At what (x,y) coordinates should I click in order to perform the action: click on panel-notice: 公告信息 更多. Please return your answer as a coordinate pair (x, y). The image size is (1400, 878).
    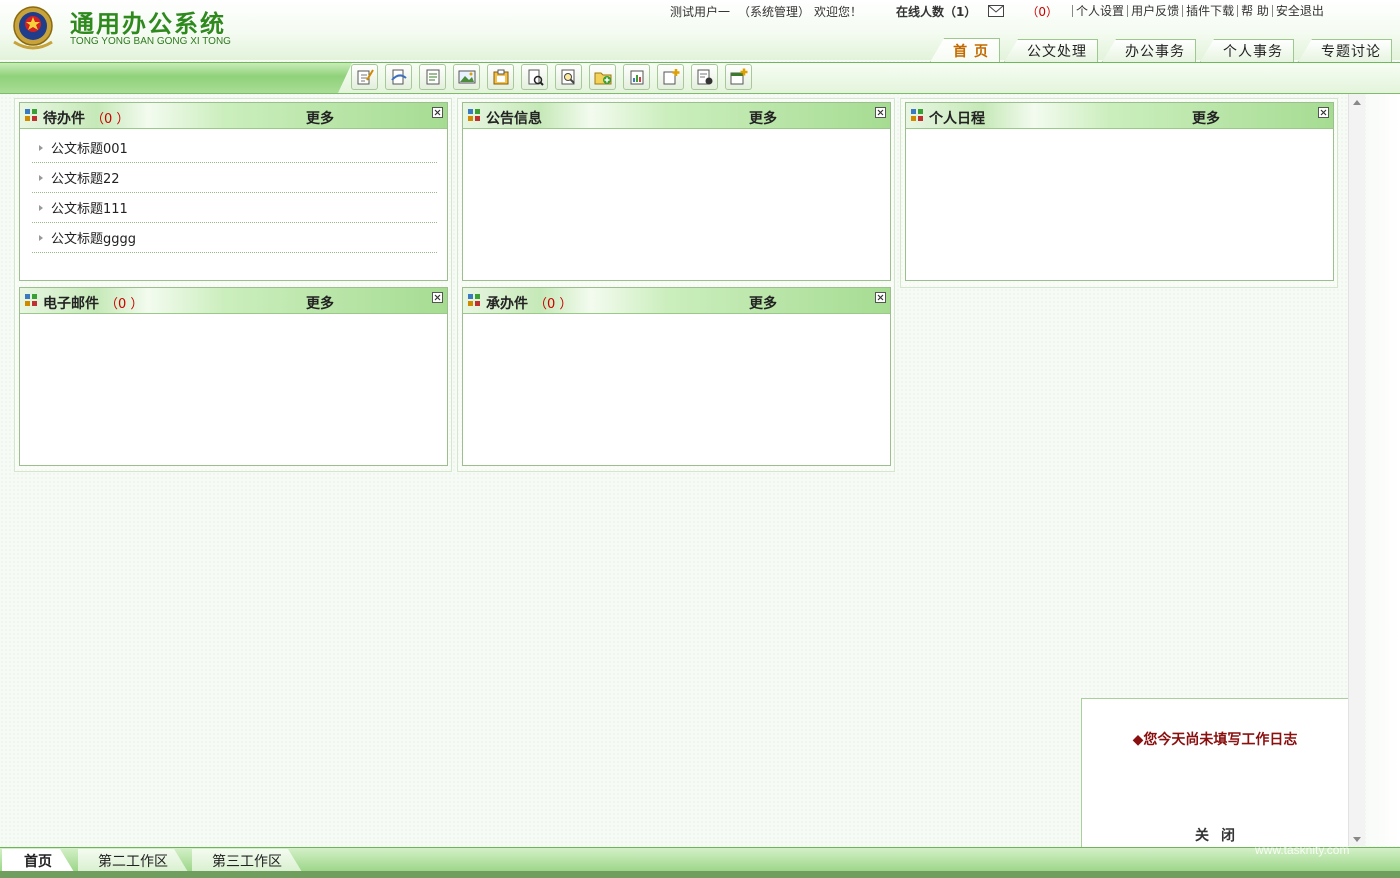
    Looking at the image, I should click on (676, 191).